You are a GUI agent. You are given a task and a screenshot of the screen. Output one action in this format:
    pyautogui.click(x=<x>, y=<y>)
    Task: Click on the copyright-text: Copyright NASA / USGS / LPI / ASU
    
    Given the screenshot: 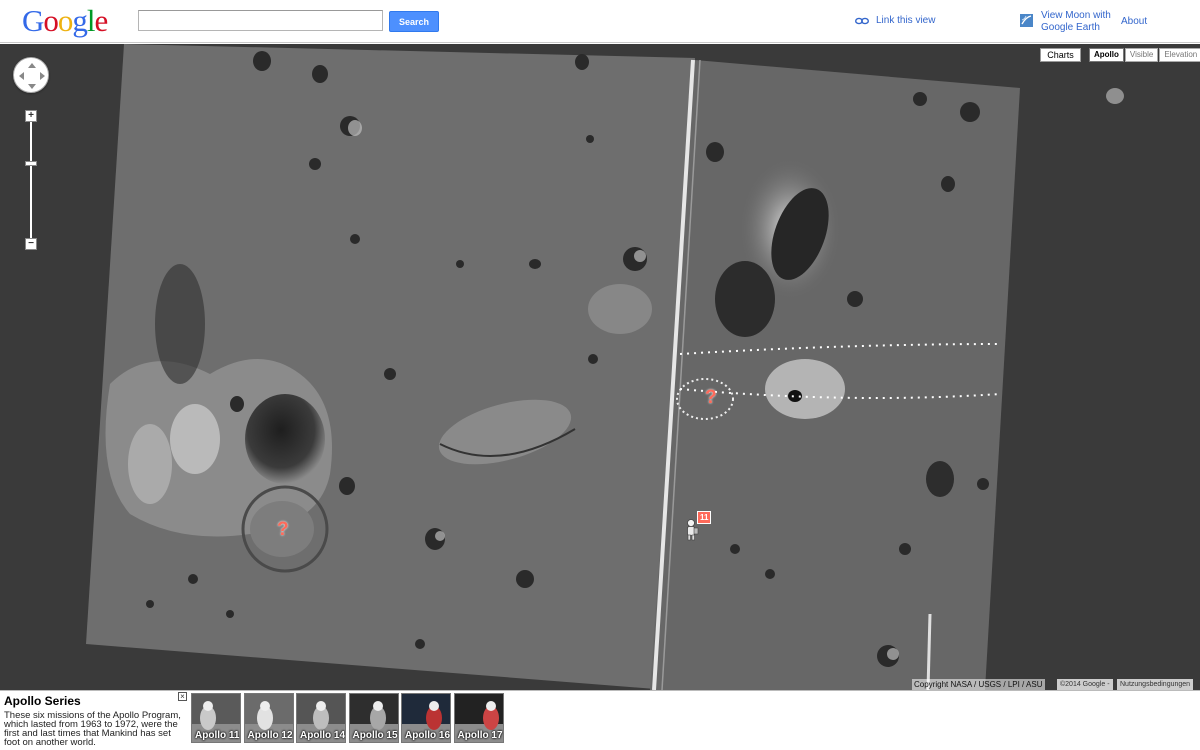 What is the action you would take?
    pyautogui.click(x=978, y=684)
    